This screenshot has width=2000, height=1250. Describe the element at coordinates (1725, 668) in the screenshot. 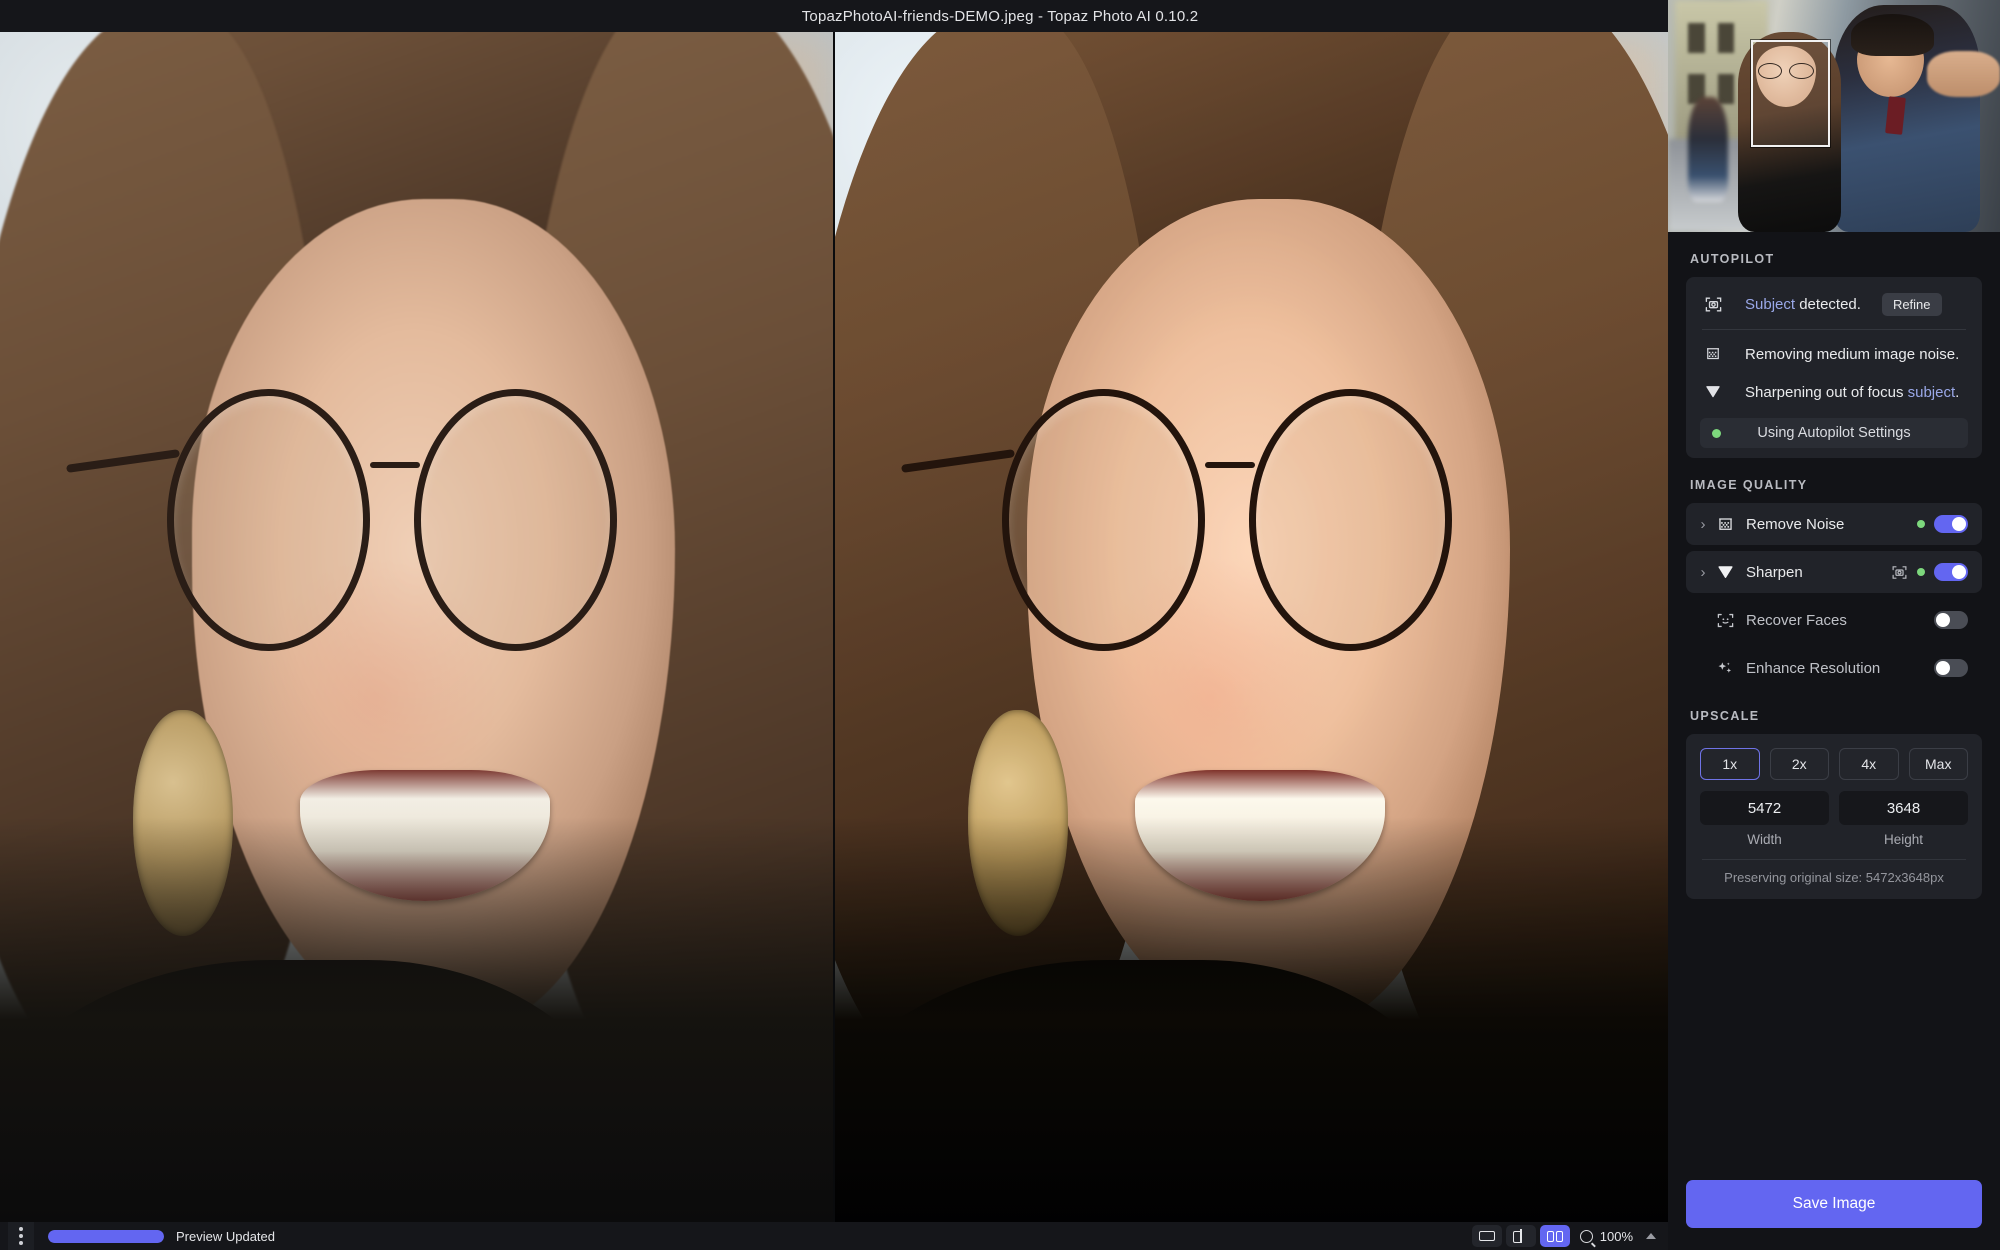

I see `sparkles-icon` at that location.